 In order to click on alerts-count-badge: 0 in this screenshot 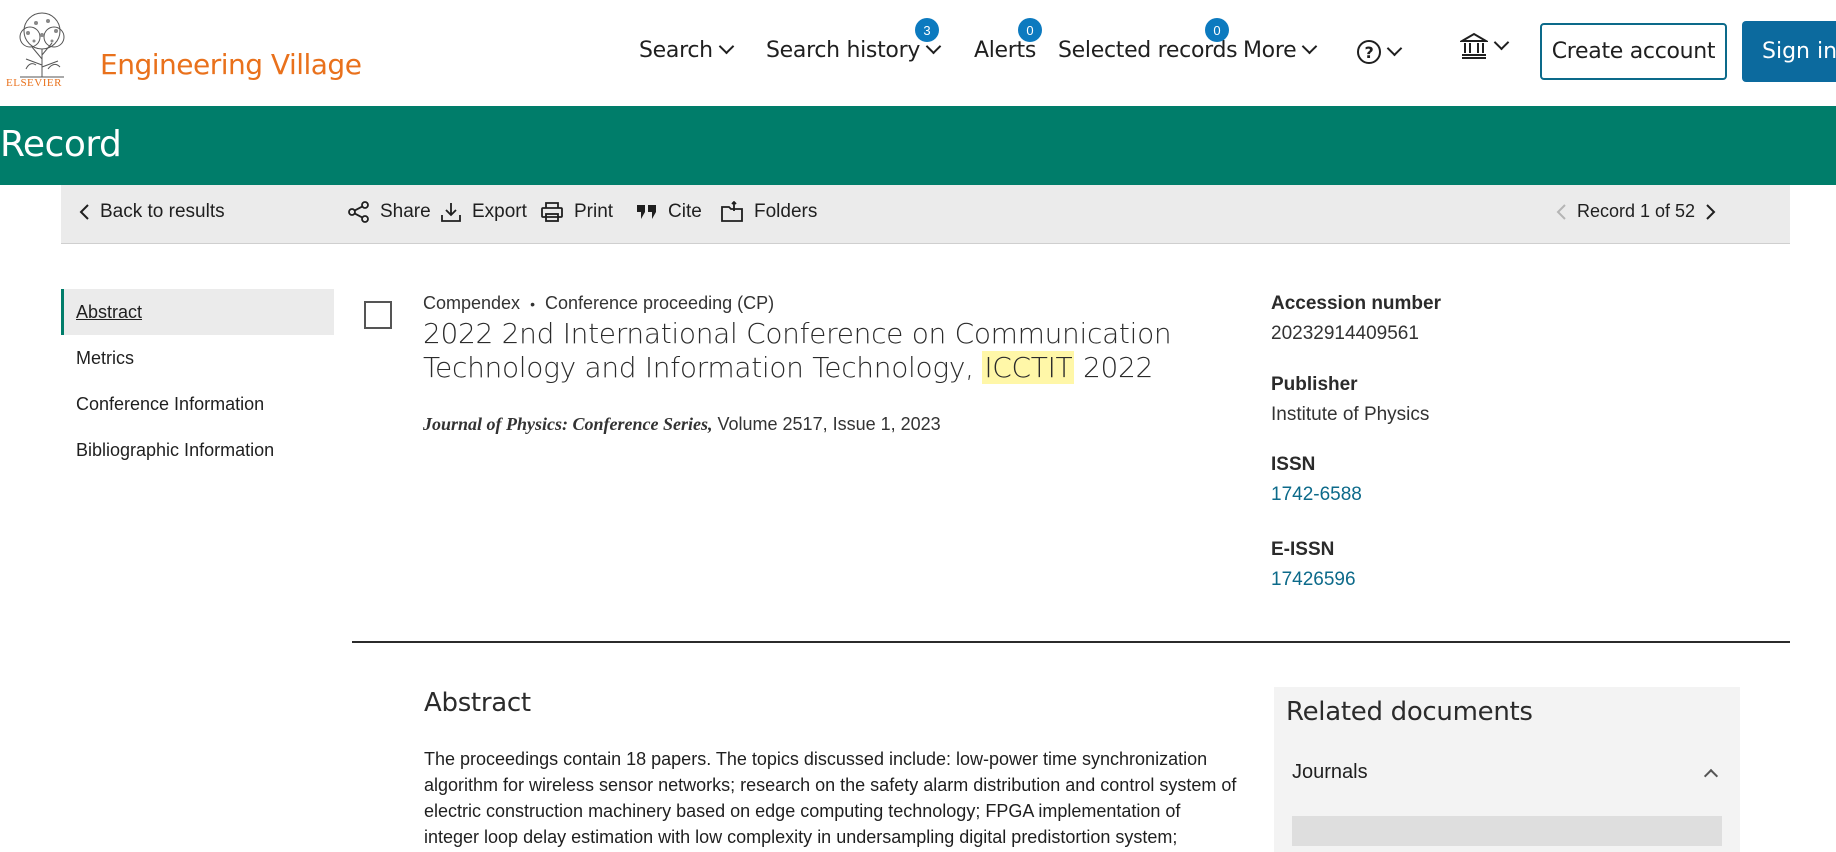, I will do `click(1030, 30)`.